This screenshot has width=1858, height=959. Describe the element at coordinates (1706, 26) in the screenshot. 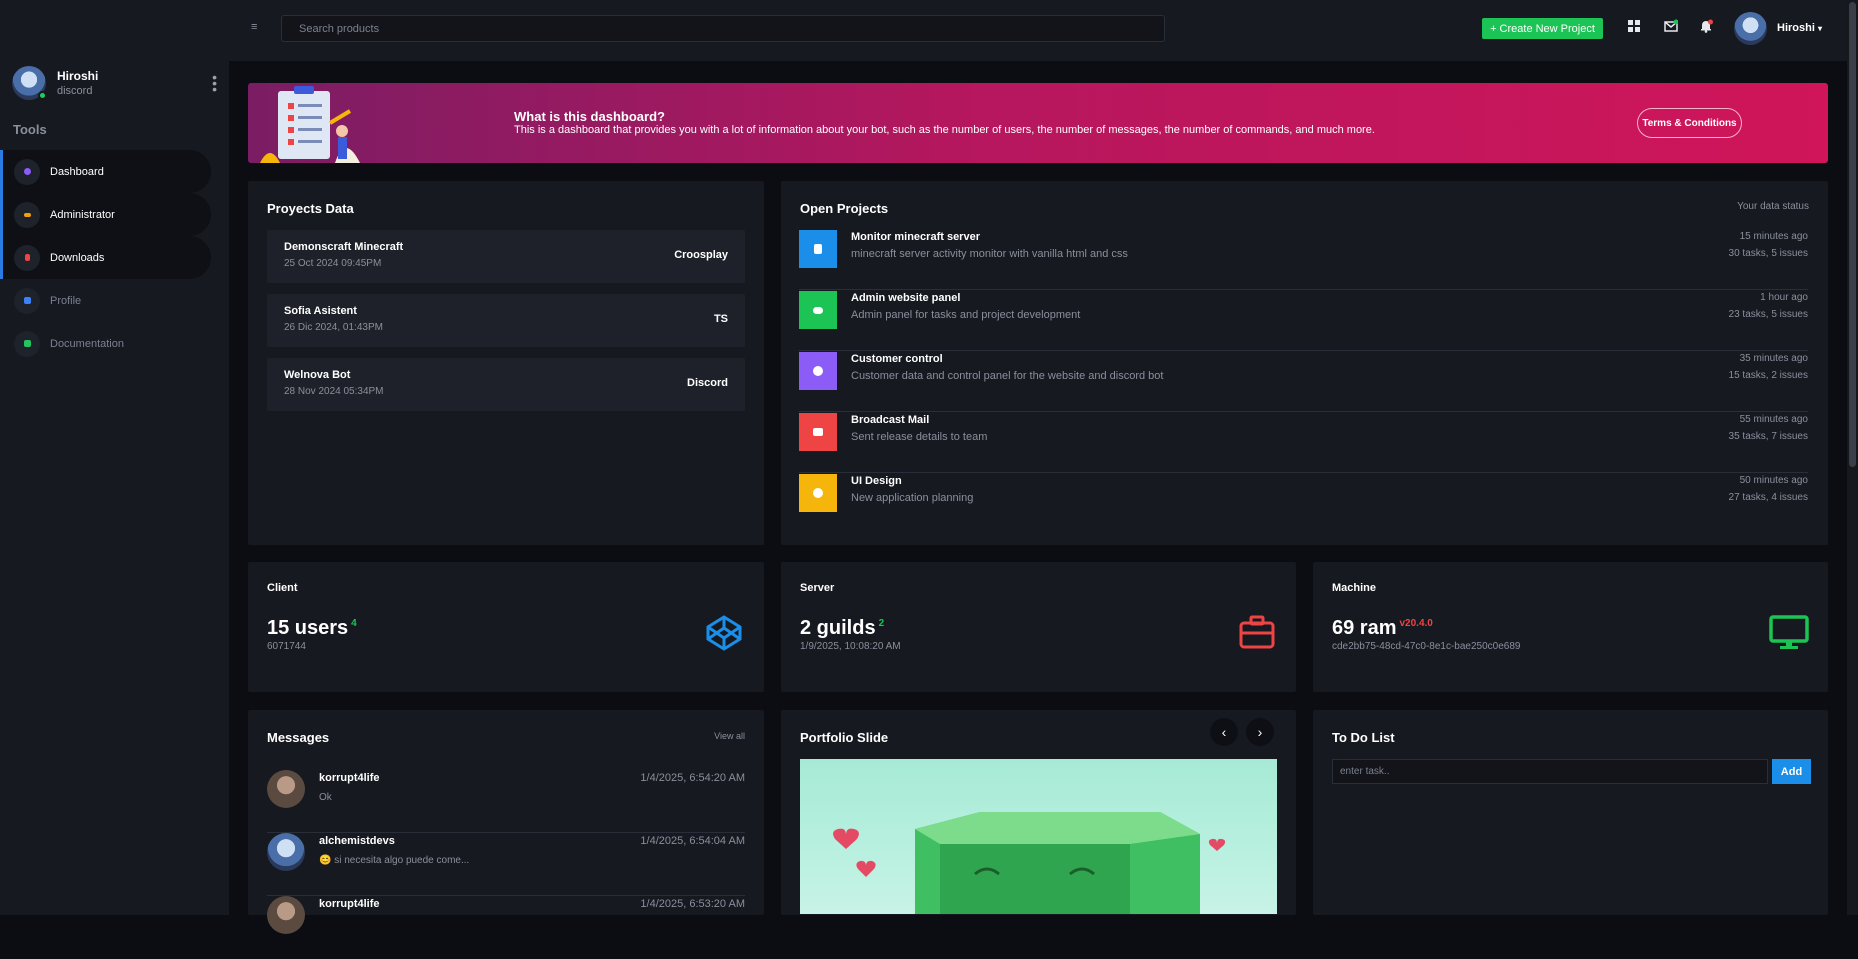

I see `bell-icon` at that location.